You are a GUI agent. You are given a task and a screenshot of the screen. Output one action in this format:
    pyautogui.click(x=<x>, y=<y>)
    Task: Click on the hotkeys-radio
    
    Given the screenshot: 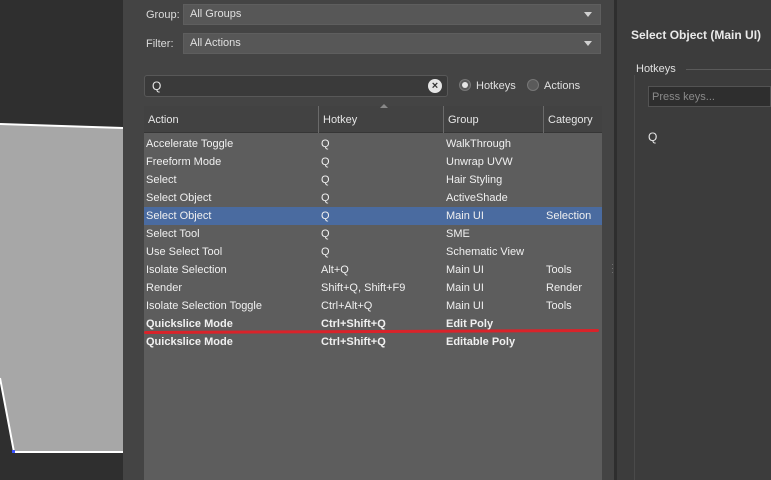 What is the action you would take?
    pyautogui.click(x=465, y=85)
    